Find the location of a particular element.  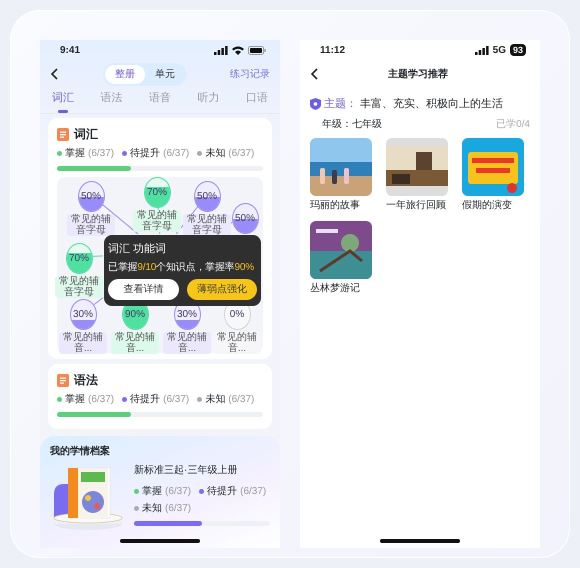

segment-tab: 整册 is located at coordinates (125, 74).